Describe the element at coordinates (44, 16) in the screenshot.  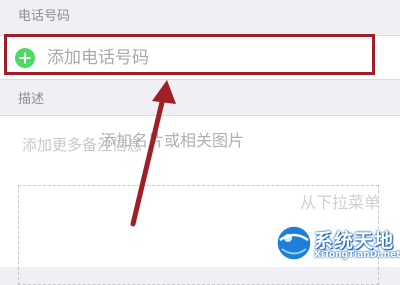
I see `phone-section-header: 电话号码` at that location.